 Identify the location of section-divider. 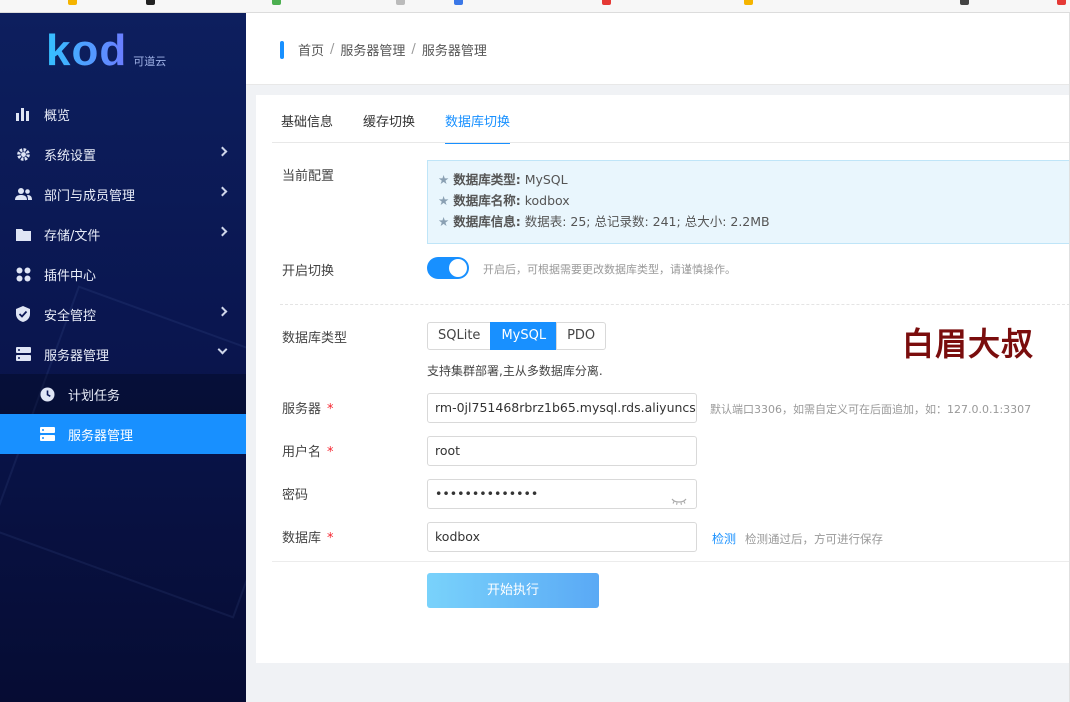
(675, 304).